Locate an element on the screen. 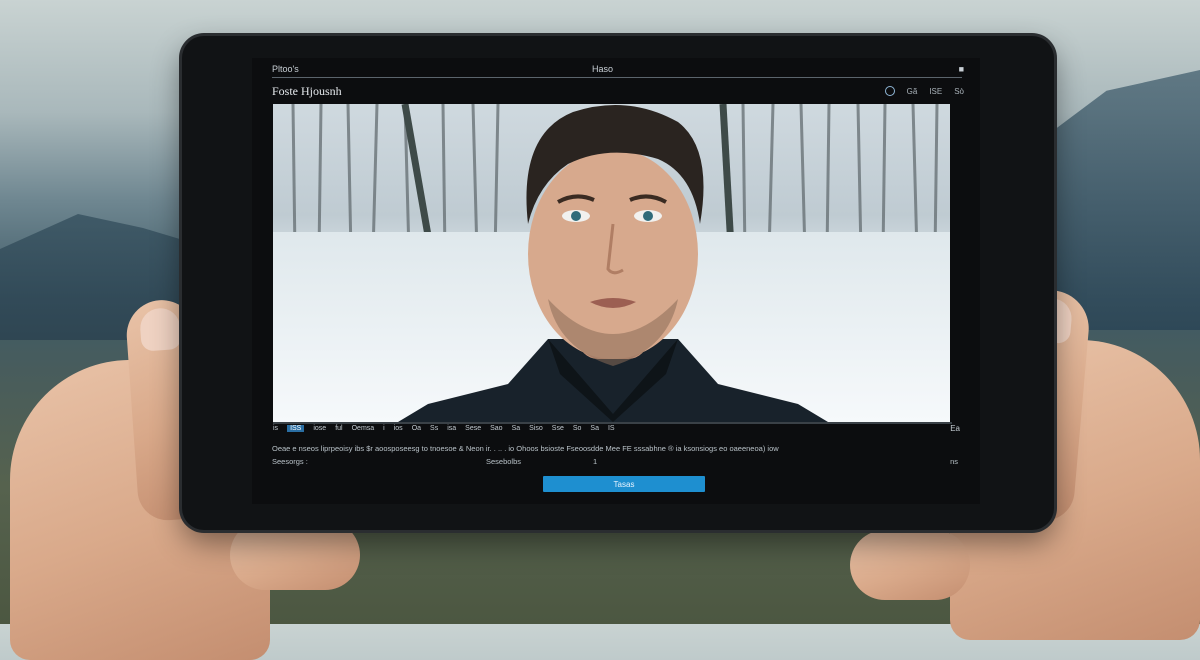  player-control-6: ios is located at coordinates (398, 428).